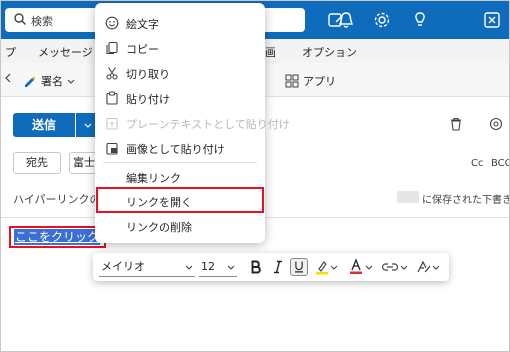  What do you see at coordinates (322, 267) in the screenshot?
I see `highlight-color-icon` at bounding box center [322, 267].